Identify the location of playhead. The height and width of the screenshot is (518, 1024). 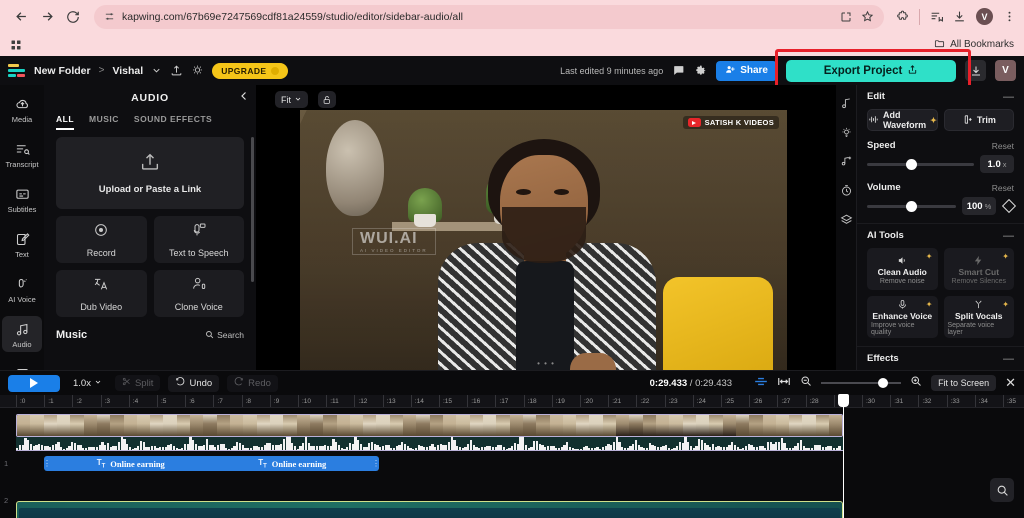
(843, 456).